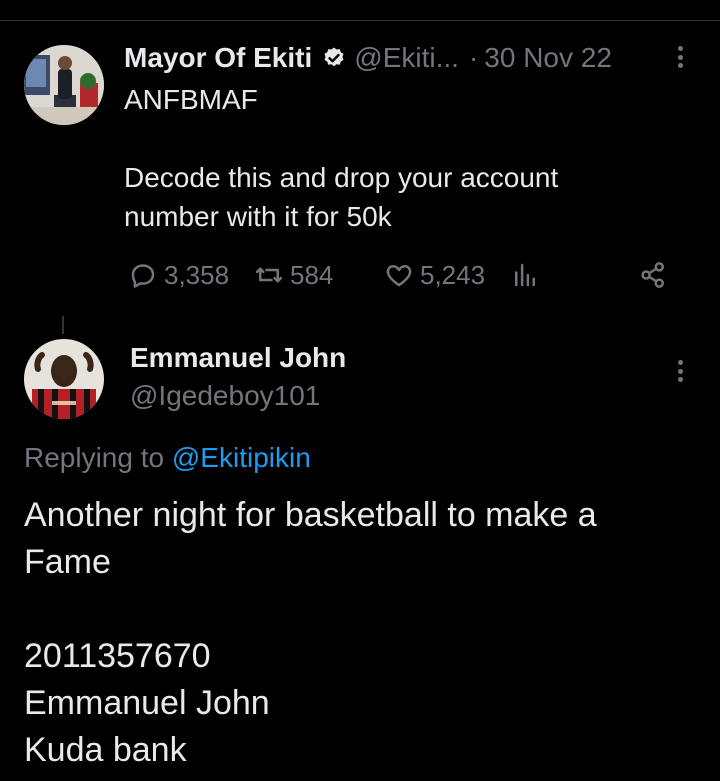 This screenshot has width=720, height=781. I want to click on author-handle: @Igedeboy101, so click(225, 396).